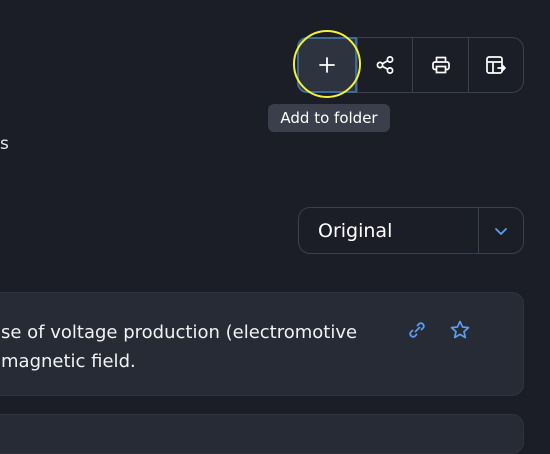 This screenshot has height=454, width=550. Describe the element at coordinates (262, 434) in the screenshot. I see `next-card` at that location.